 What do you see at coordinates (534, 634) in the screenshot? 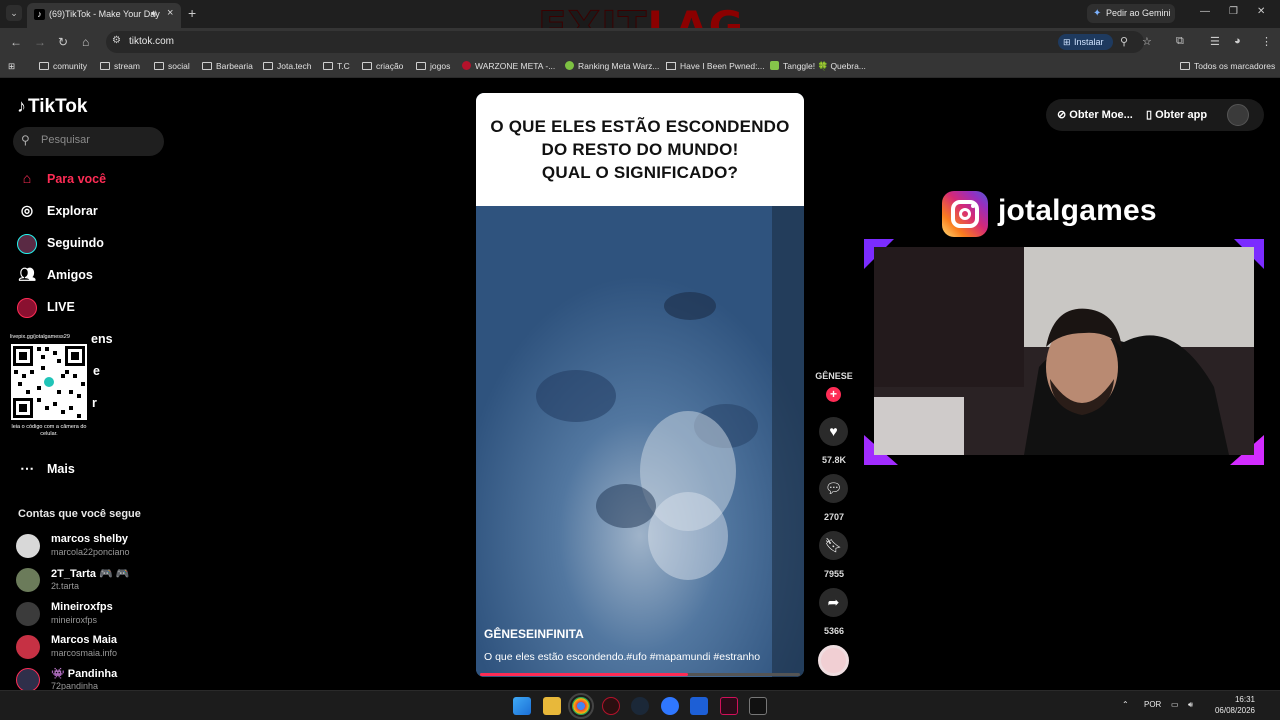
I see `video-author: GÊNESEINFINITA` at bounding box center [534, 634].